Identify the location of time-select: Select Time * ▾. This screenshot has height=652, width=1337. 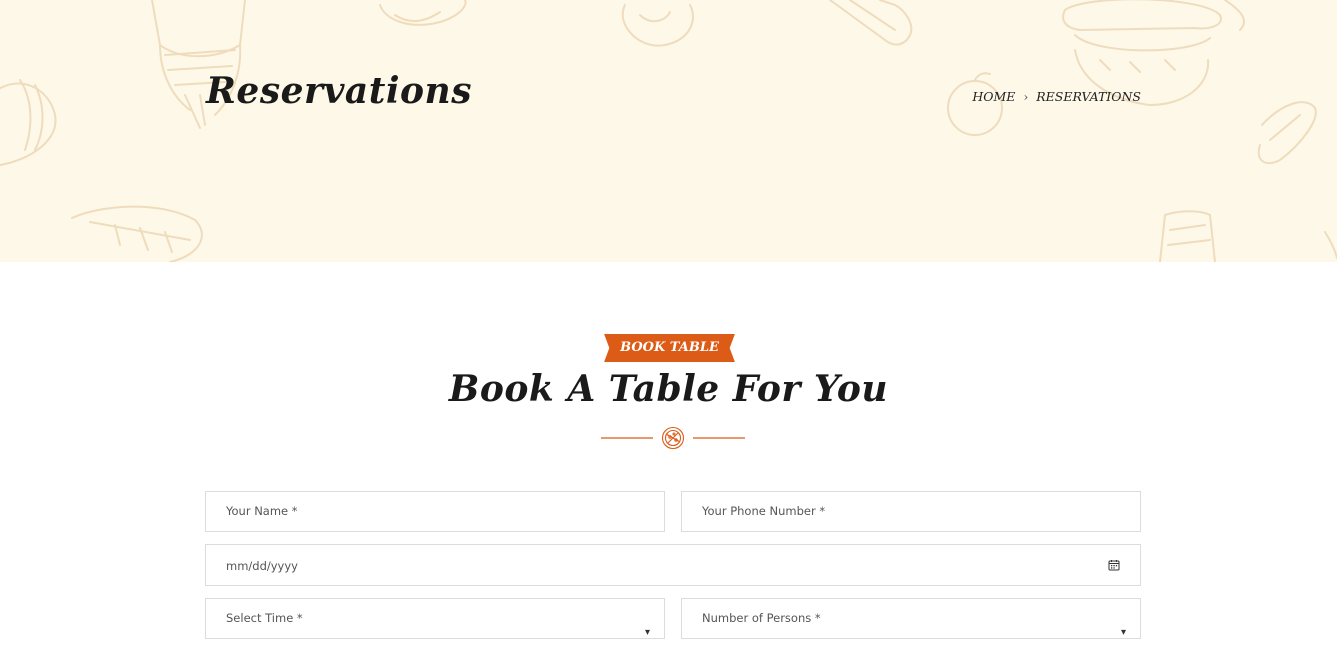
(435, 618).